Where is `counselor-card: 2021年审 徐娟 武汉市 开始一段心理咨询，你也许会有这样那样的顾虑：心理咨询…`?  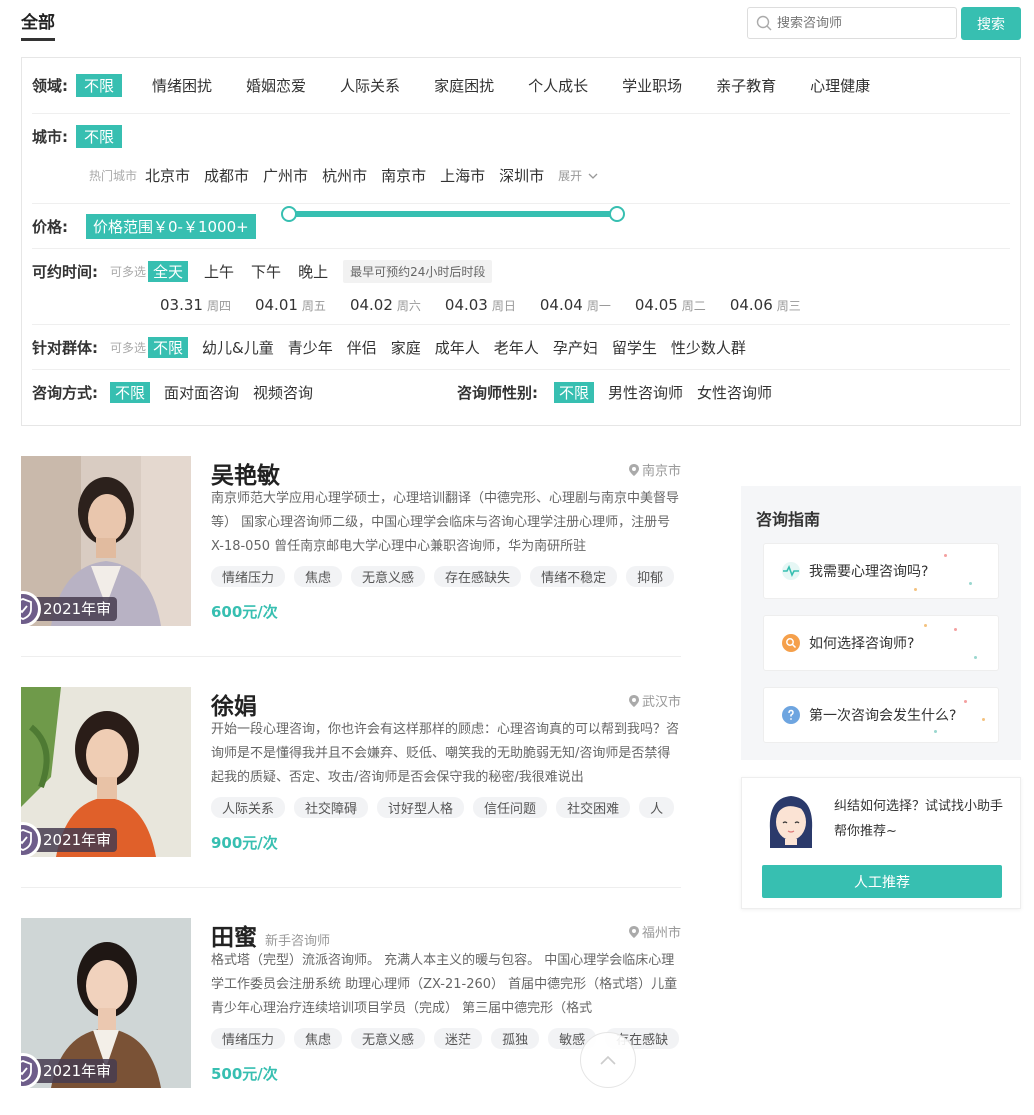 counselor-card: 2021年审 徐娟 武汉市 开始一段心理咨询，你也许会有这样那样的顾虑：心理咨询… is located at coordinates (351, 787).